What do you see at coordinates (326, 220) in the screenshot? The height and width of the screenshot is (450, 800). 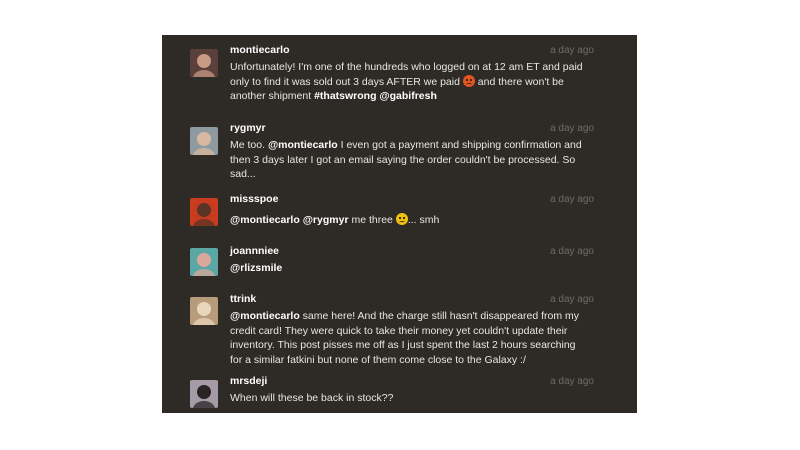 I see `mention-link: @rygmyr` at bounding box center [326, 220].